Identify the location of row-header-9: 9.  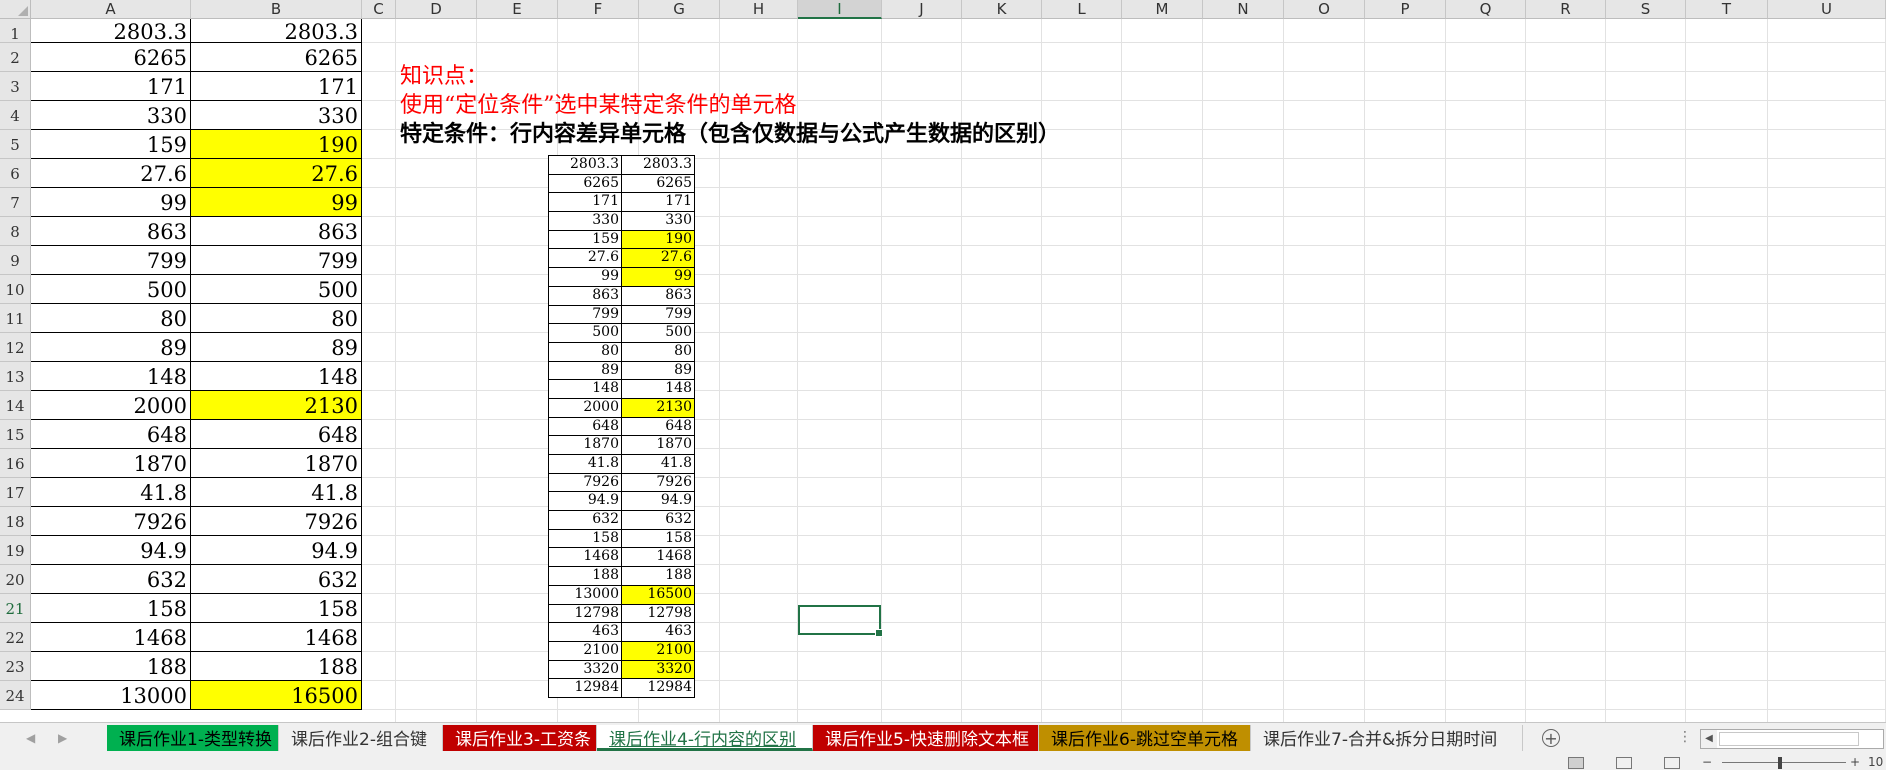
(15, 260).